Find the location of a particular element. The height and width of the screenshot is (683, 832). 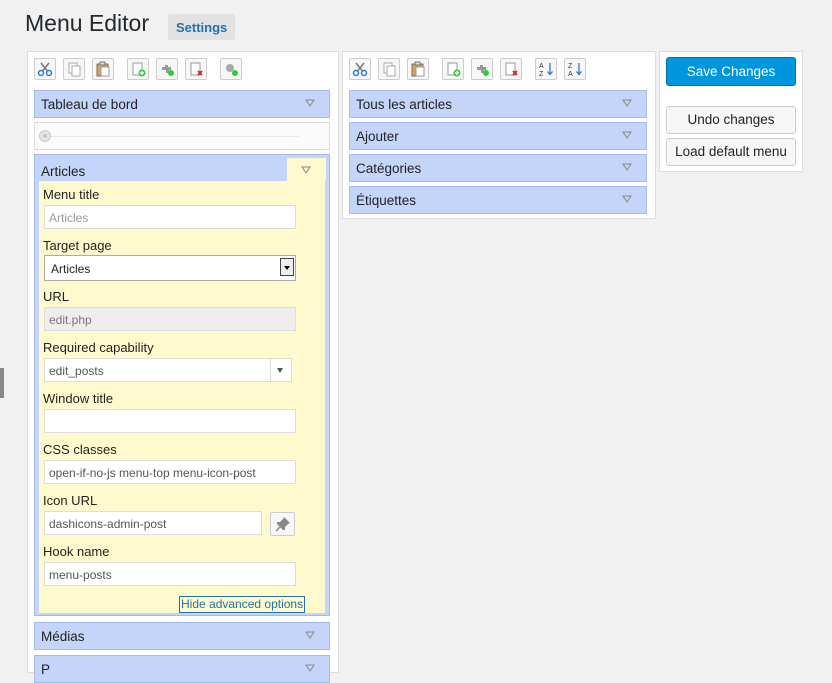

menu-title-label: Menu title is located at coordinates (71, 194).